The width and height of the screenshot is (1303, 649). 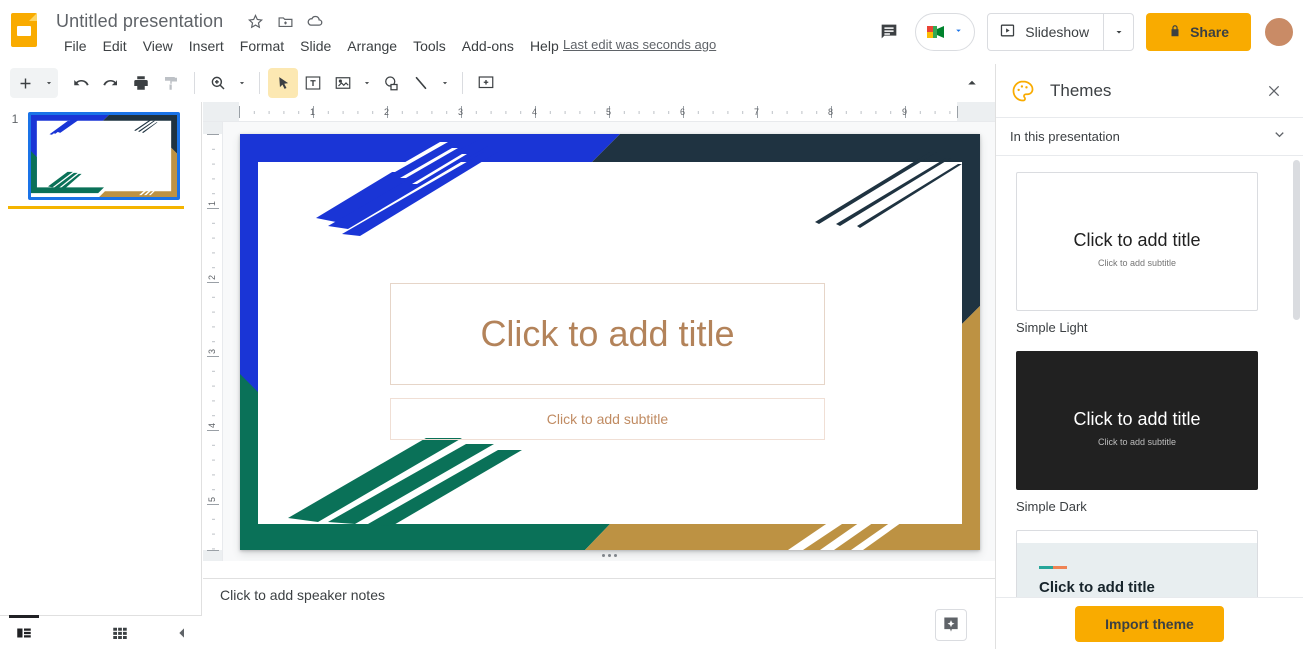 I want to click on ruler-tick-1: 1, so click(x=313, y=112).